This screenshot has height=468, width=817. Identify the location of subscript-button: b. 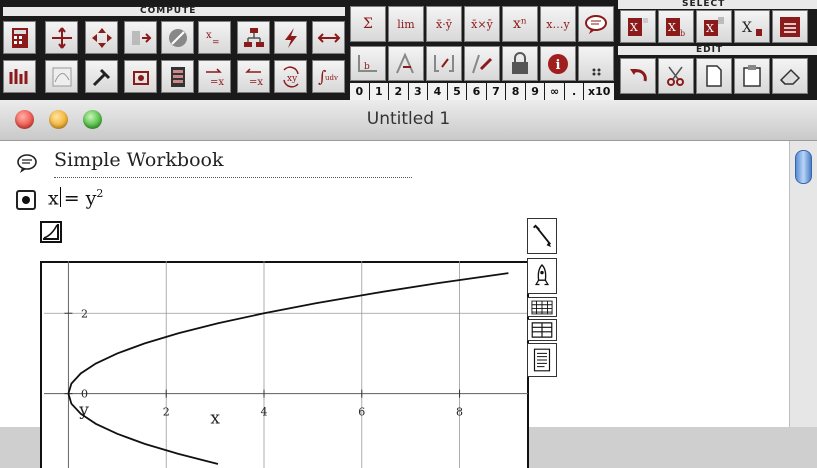
(368, 63).